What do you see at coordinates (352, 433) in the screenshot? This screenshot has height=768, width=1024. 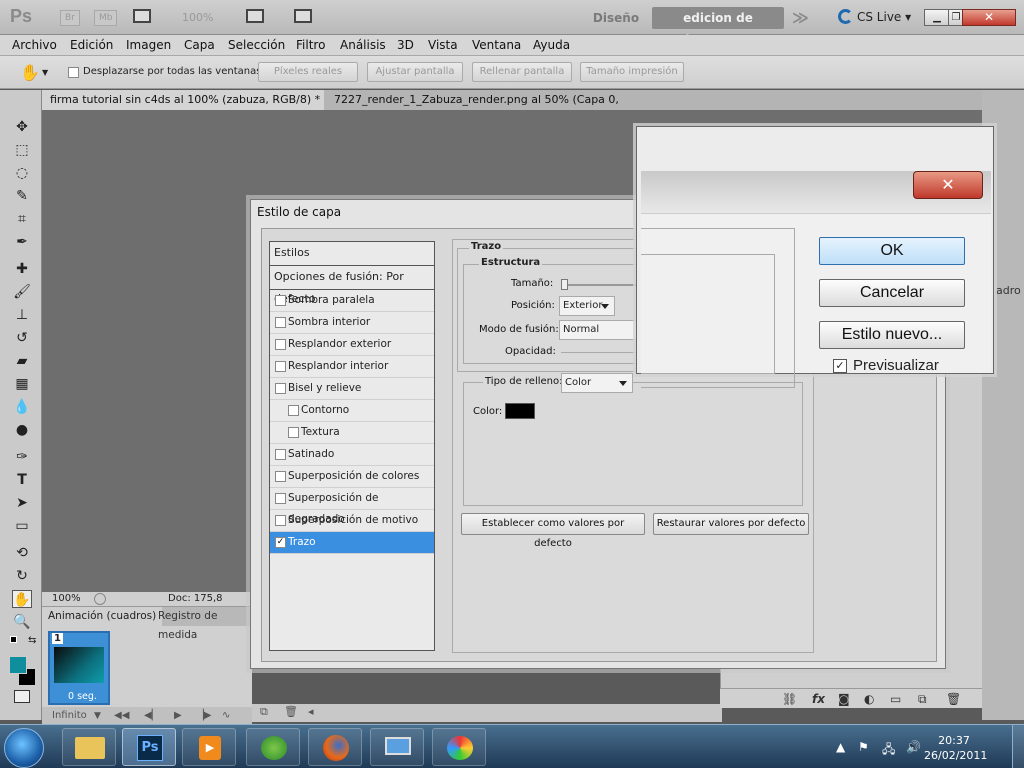 I see `style-item: Textura` at bounding box center [352, 433].